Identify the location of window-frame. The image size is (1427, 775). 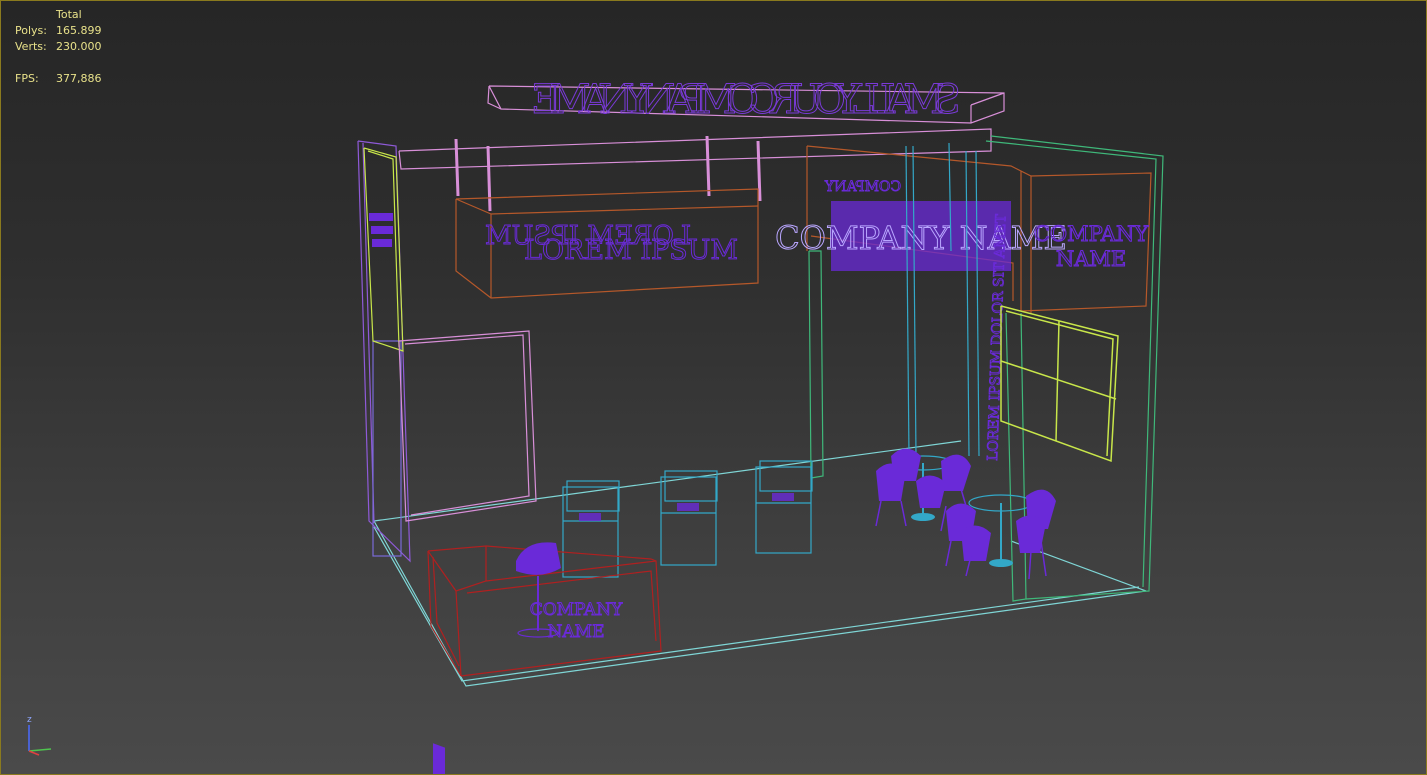
(1059, 384).